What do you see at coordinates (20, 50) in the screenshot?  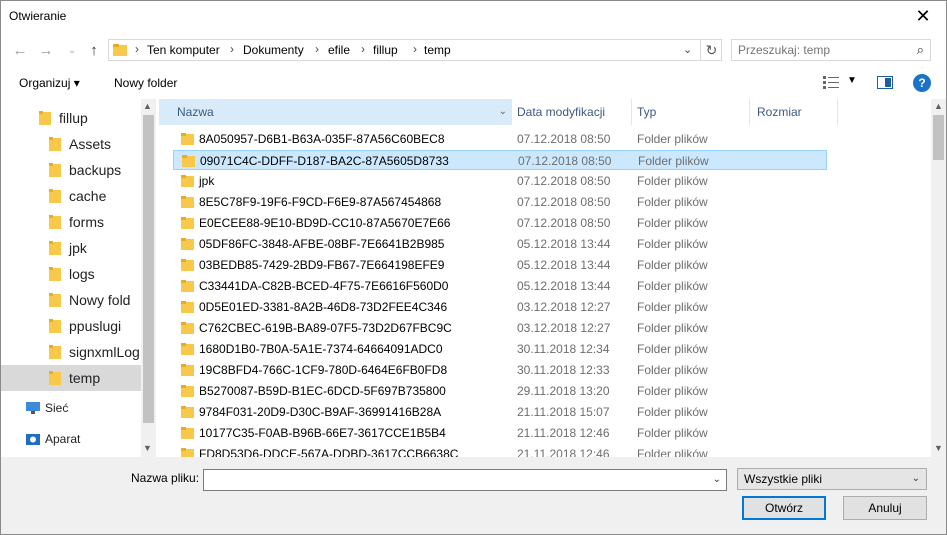 I see `back-arrow-icon: ←` at bounding box center [20, 50].